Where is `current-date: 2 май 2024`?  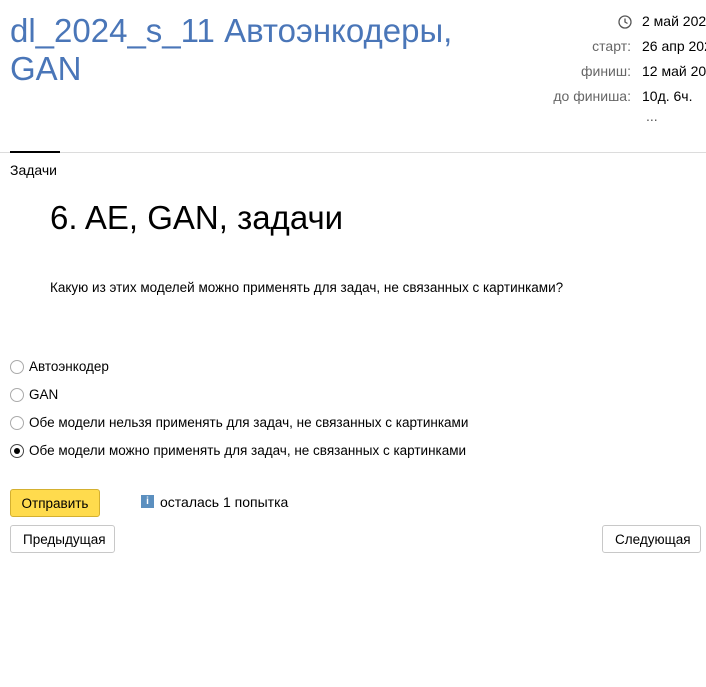
current-date: 2 май 2024 is located at coordinates (674, 21).